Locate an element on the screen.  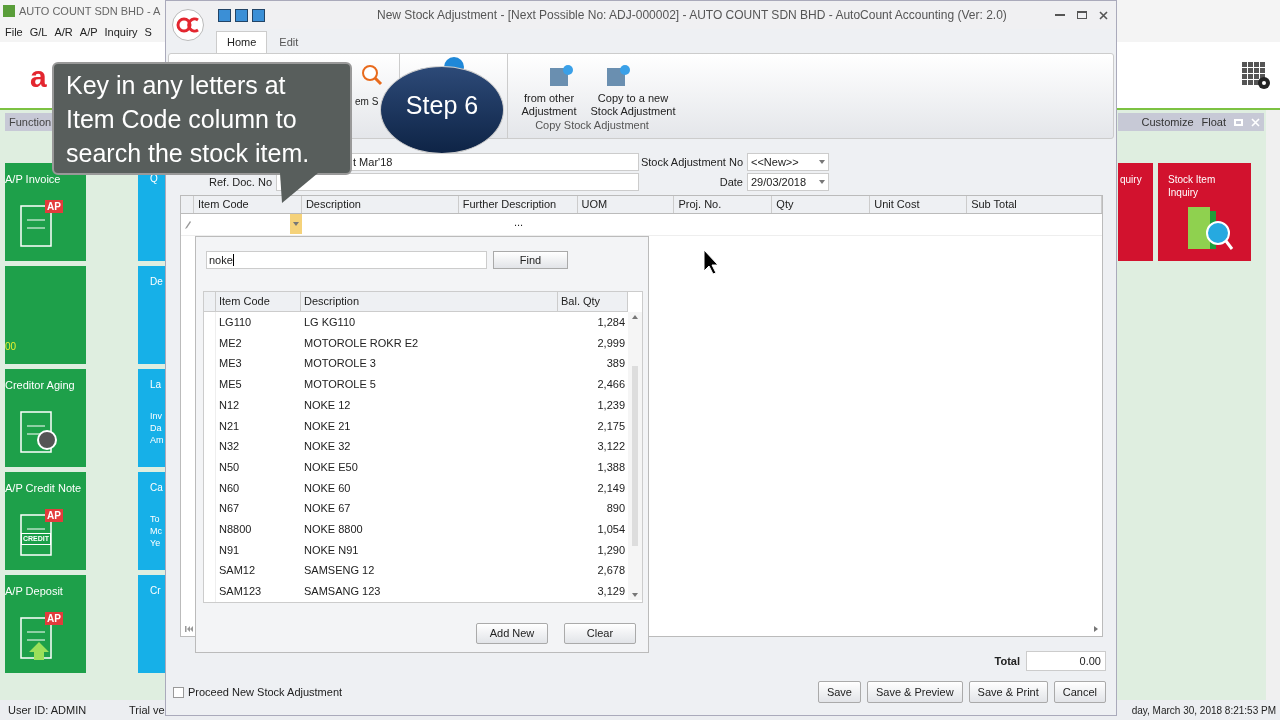
table-cell: 890 is located at coordinates (593, 508).